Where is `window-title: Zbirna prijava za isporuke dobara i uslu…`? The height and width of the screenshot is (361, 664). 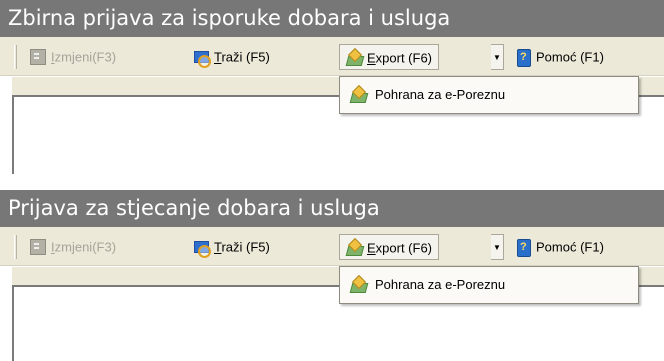
window-title: Zbirna prijava za isporuke dobara i uslu… is located at coordinates (332, 18).